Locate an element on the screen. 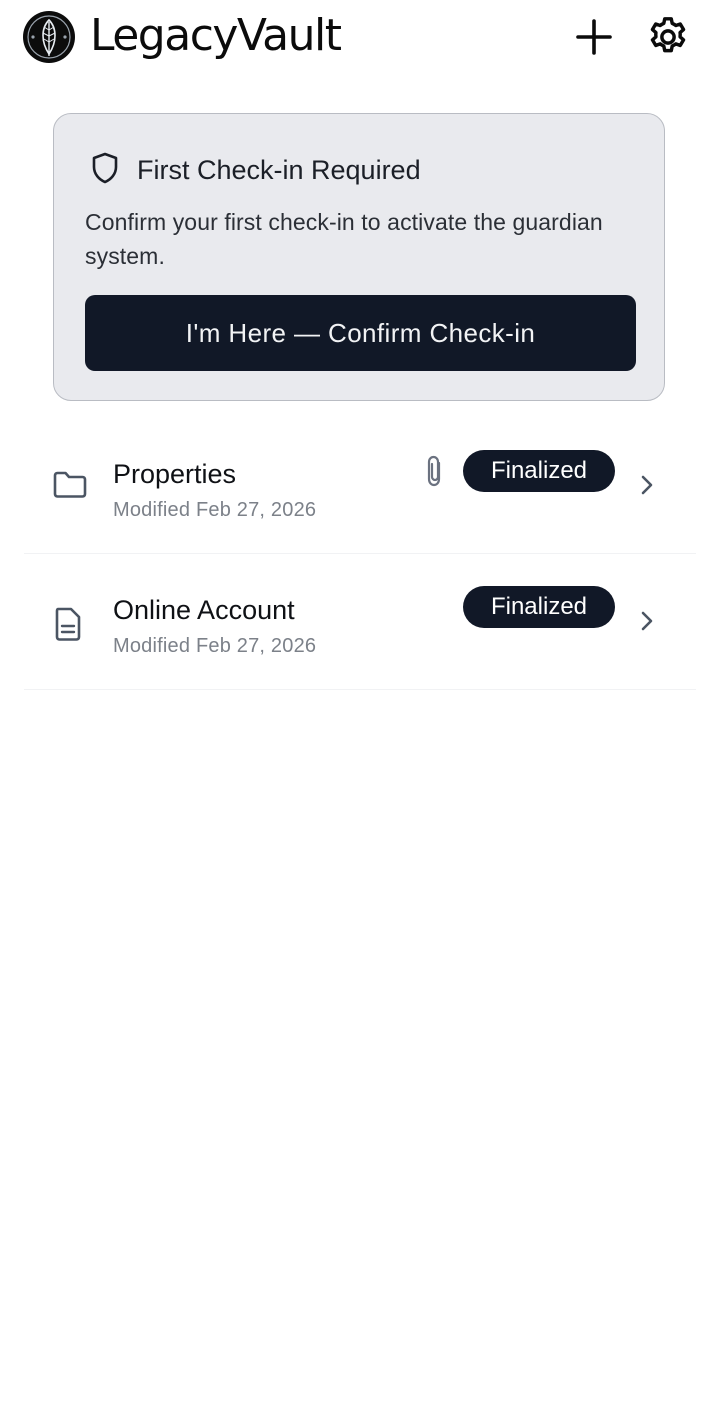  add-button is located at coordinates (594, 37).